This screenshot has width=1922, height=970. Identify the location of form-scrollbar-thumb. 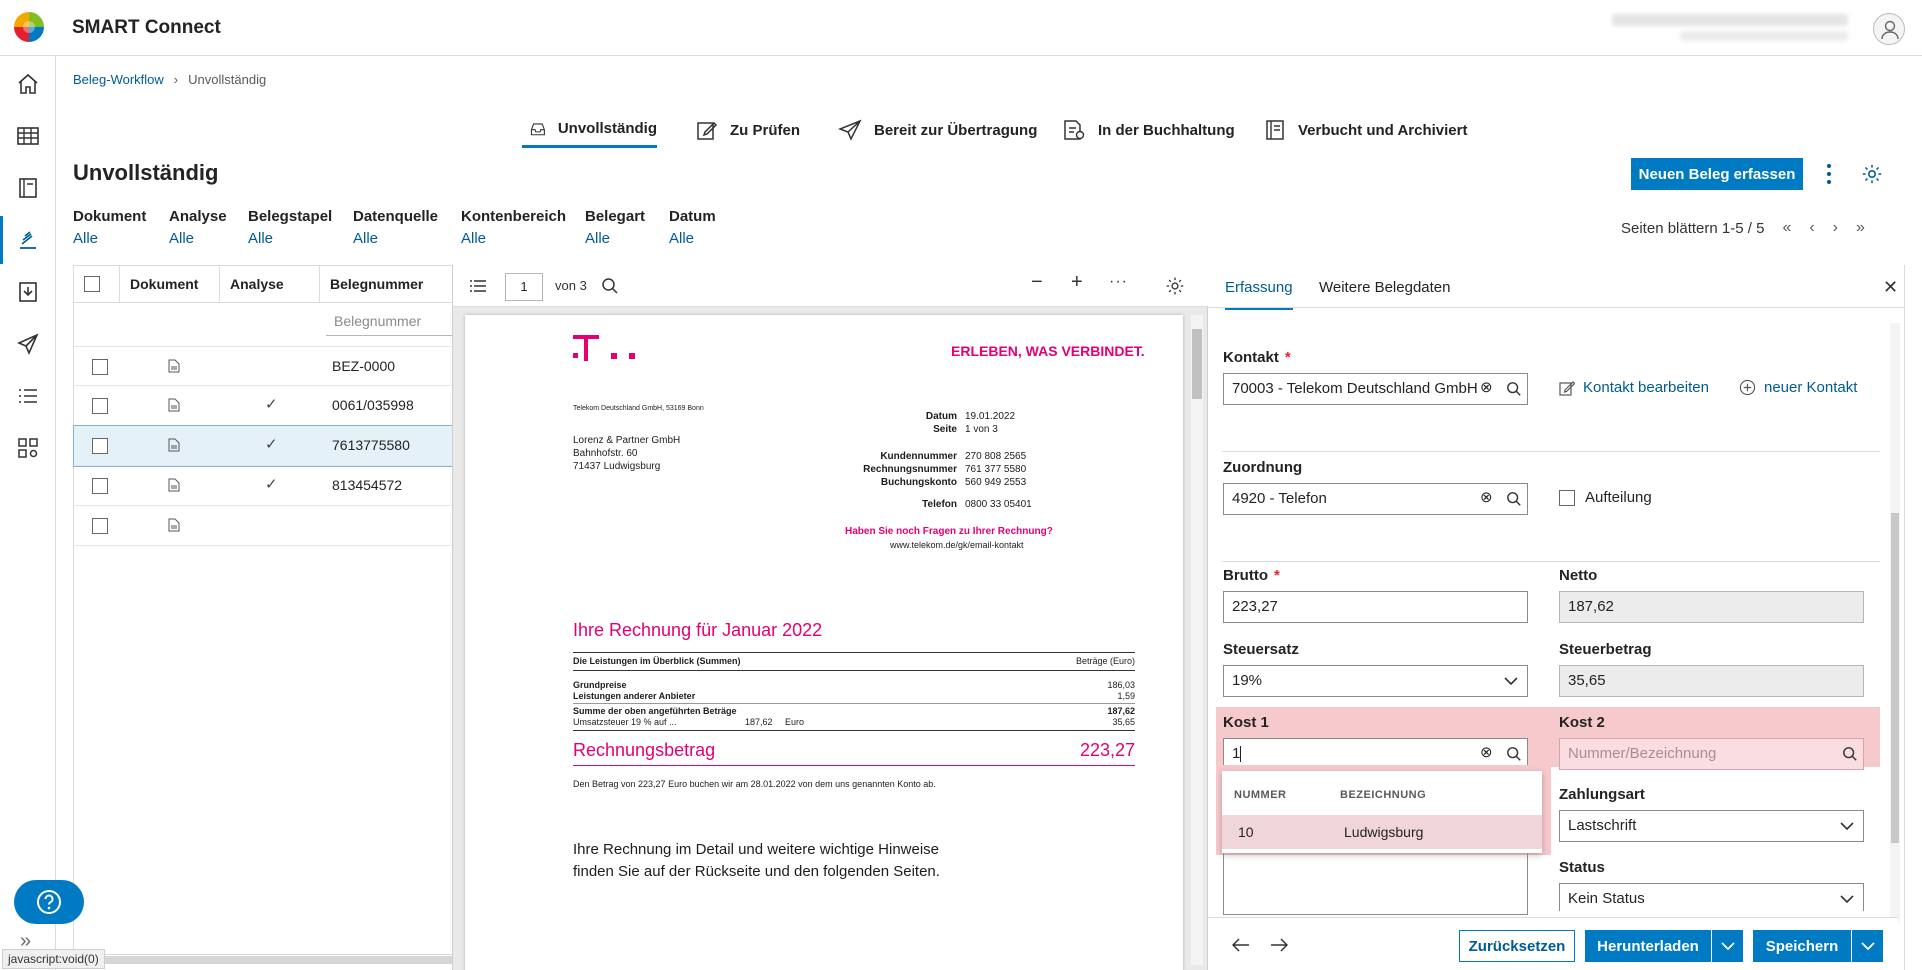
(1895, 678).